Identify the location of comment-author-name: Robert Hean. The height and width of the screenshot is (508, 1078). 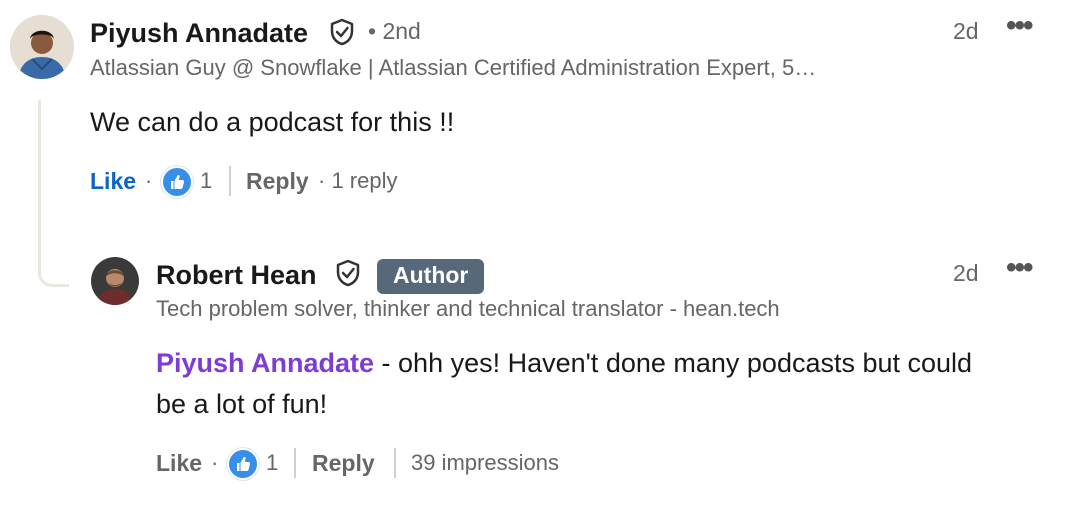
(236, 275).